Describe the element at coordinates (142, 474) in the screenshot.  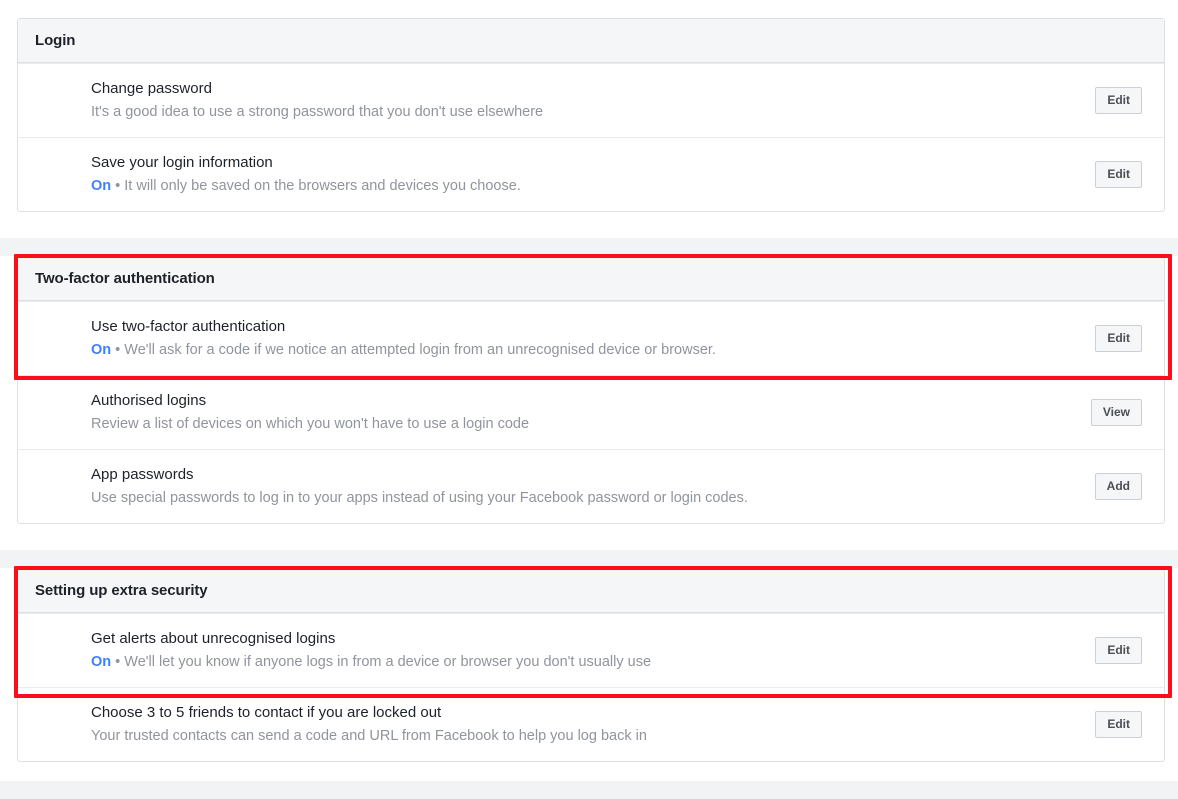
I see `row-title: App passwords` at that location.